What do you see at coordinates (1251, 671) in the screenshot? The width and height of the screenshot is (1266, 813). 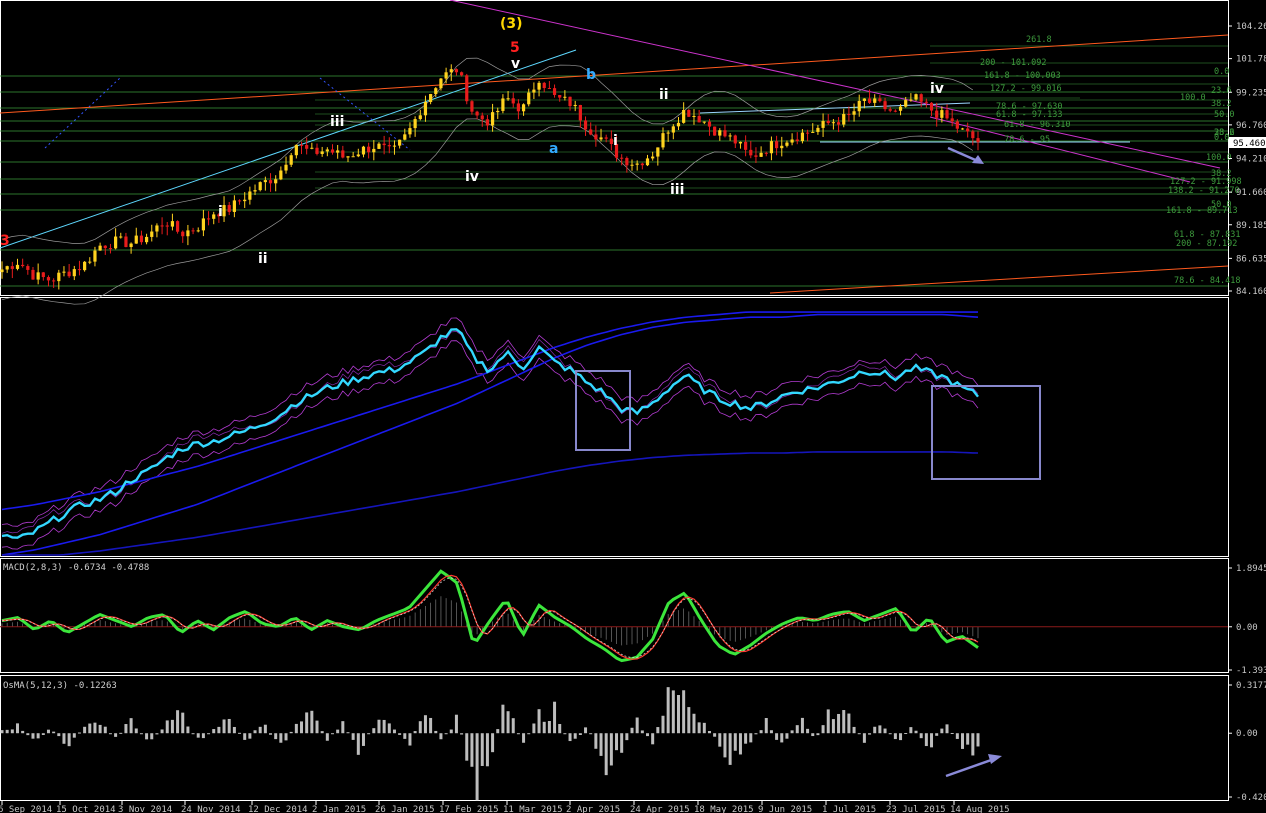 I see `macd-tick-label: -1.3933` at bounding box center [1251, 671].